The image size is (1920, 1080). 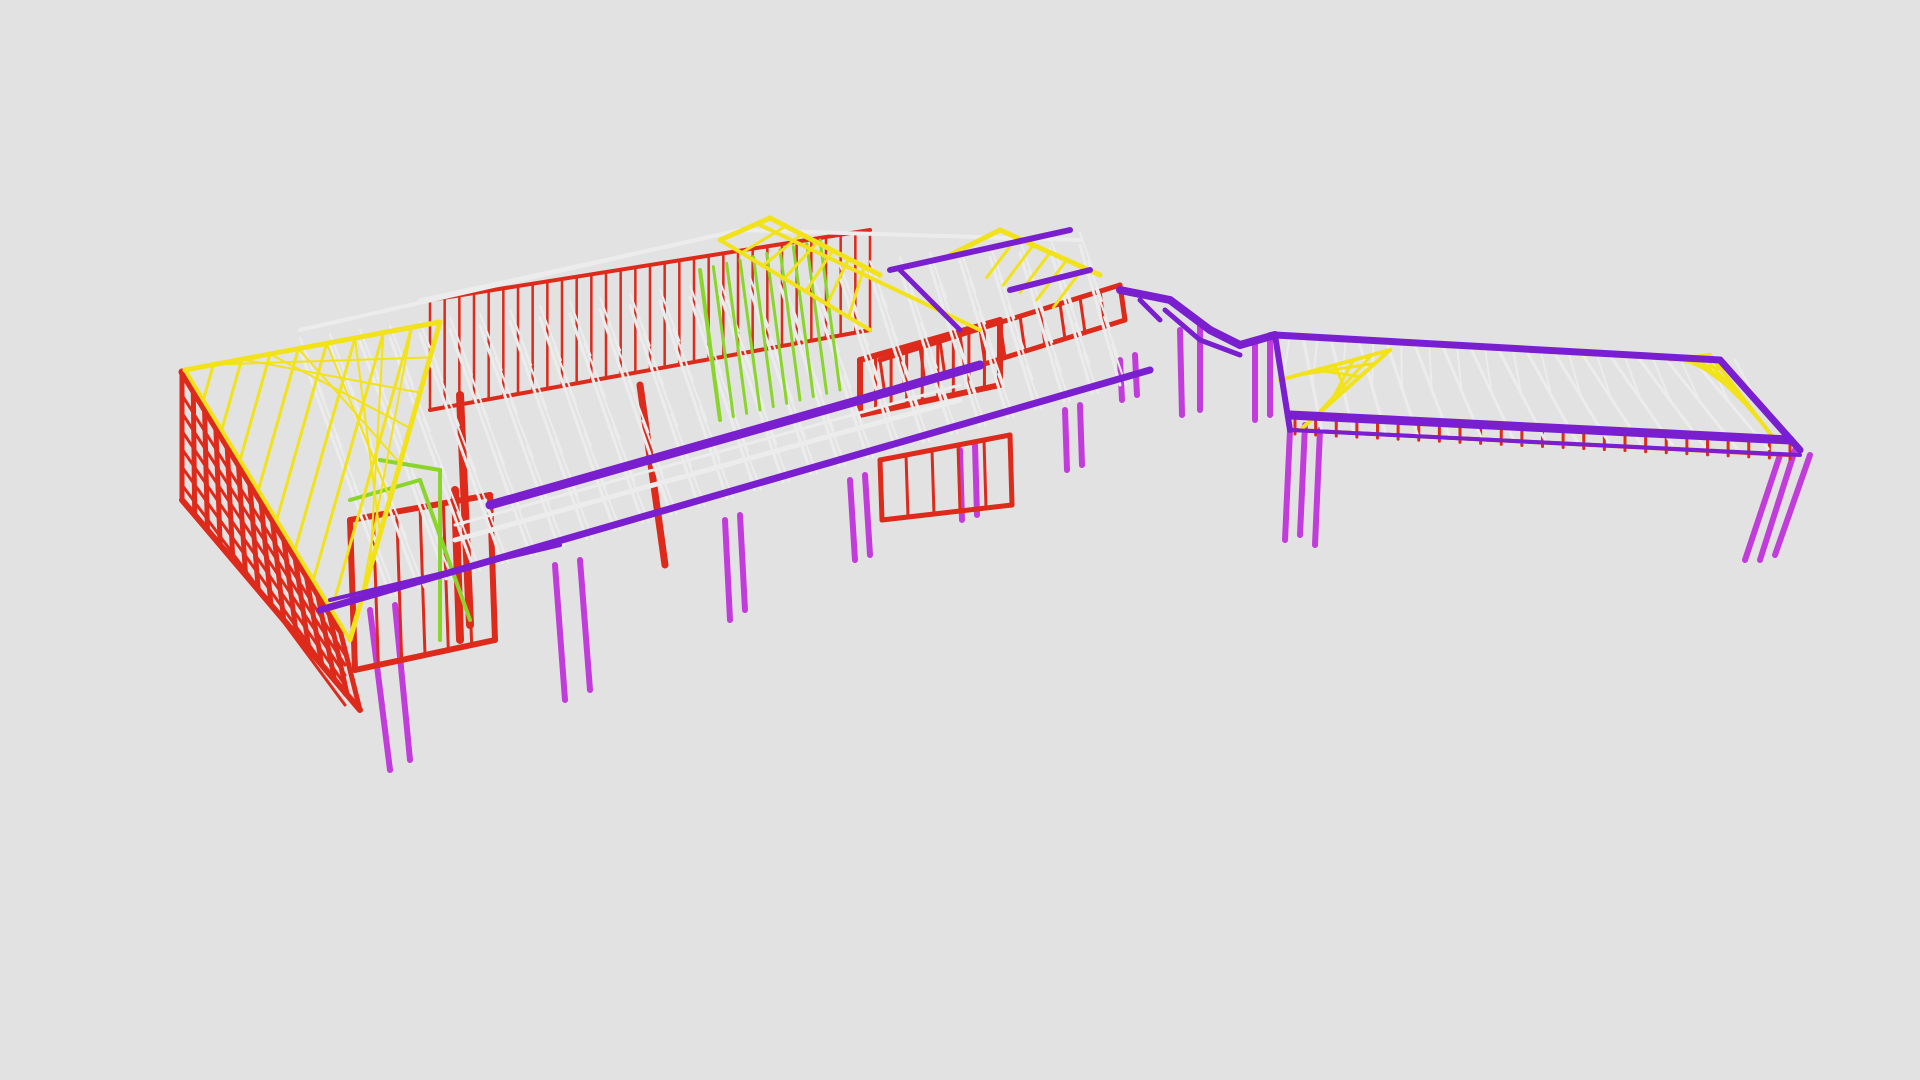 I want to click on upper-girder, so click(x=1050, y=280).